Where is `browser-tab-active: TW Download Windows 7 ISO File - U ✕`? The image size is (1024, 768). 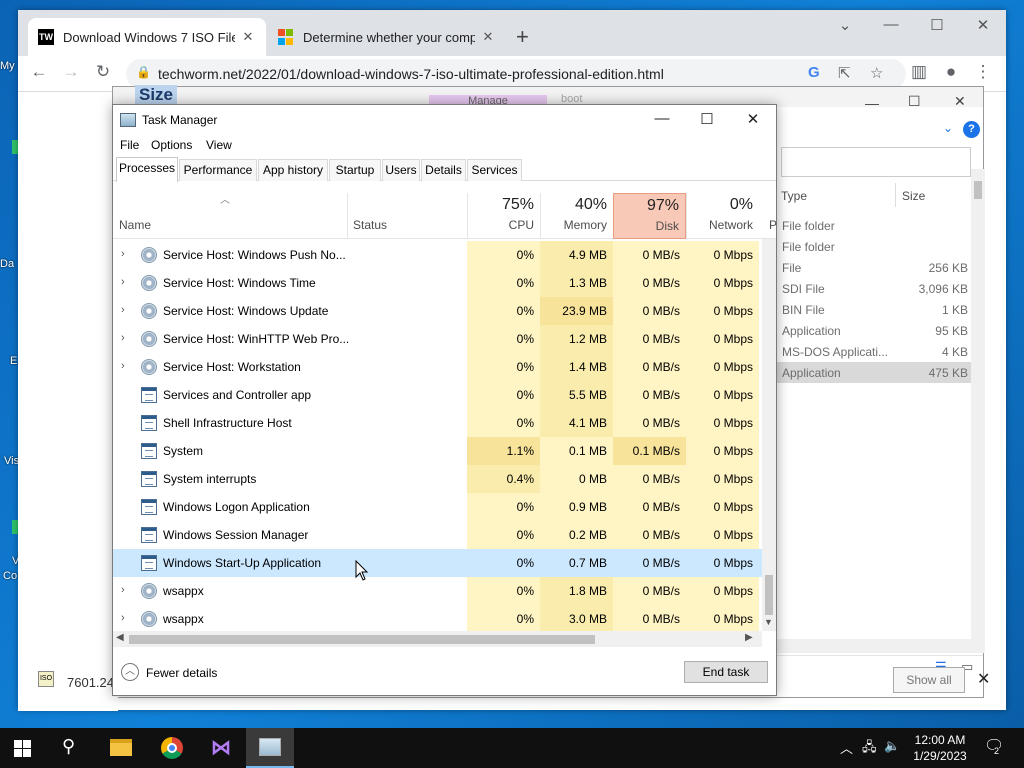 browser-tab-active: TW Download Windows 7 ISO File - U ✕ is located at coordinates (147, 37).